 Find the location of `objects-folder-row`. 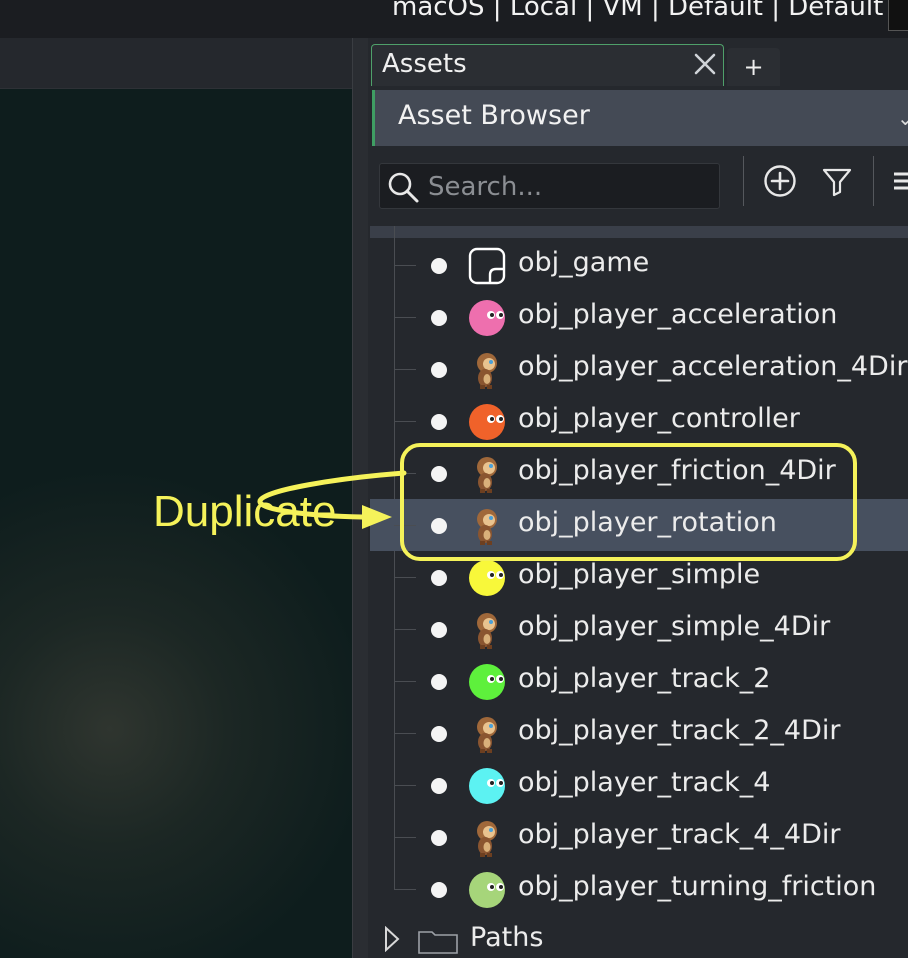

objects-folder-row is located at coordinates (639, 232).